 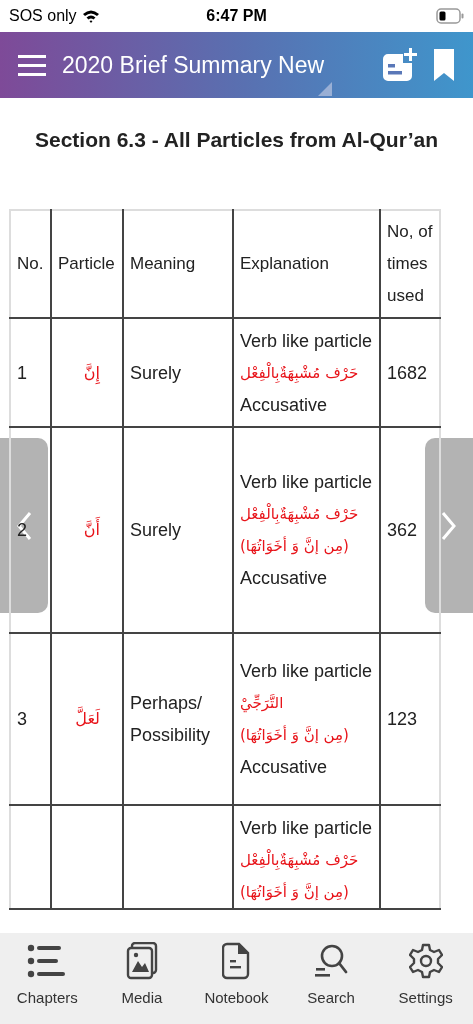 What do you see at coordinates (87, 264) in the screenshot?
I see `column-header: Particle` at bounding box center [87, 264].